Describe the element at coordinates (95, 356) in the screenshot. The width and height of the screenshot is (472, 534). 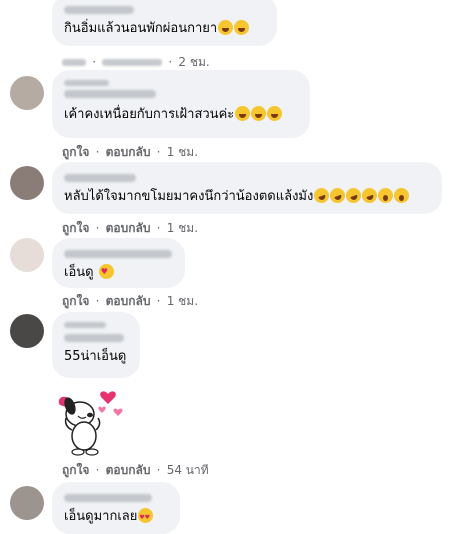
I see `comment-text: 55น่าเอ็นดู` at that location.